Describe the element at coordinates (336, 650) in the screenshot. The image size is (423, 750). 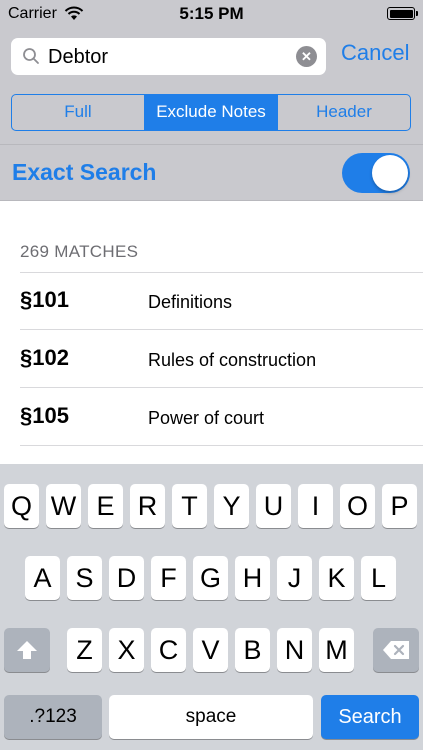
I see `key-m: M` at that location.